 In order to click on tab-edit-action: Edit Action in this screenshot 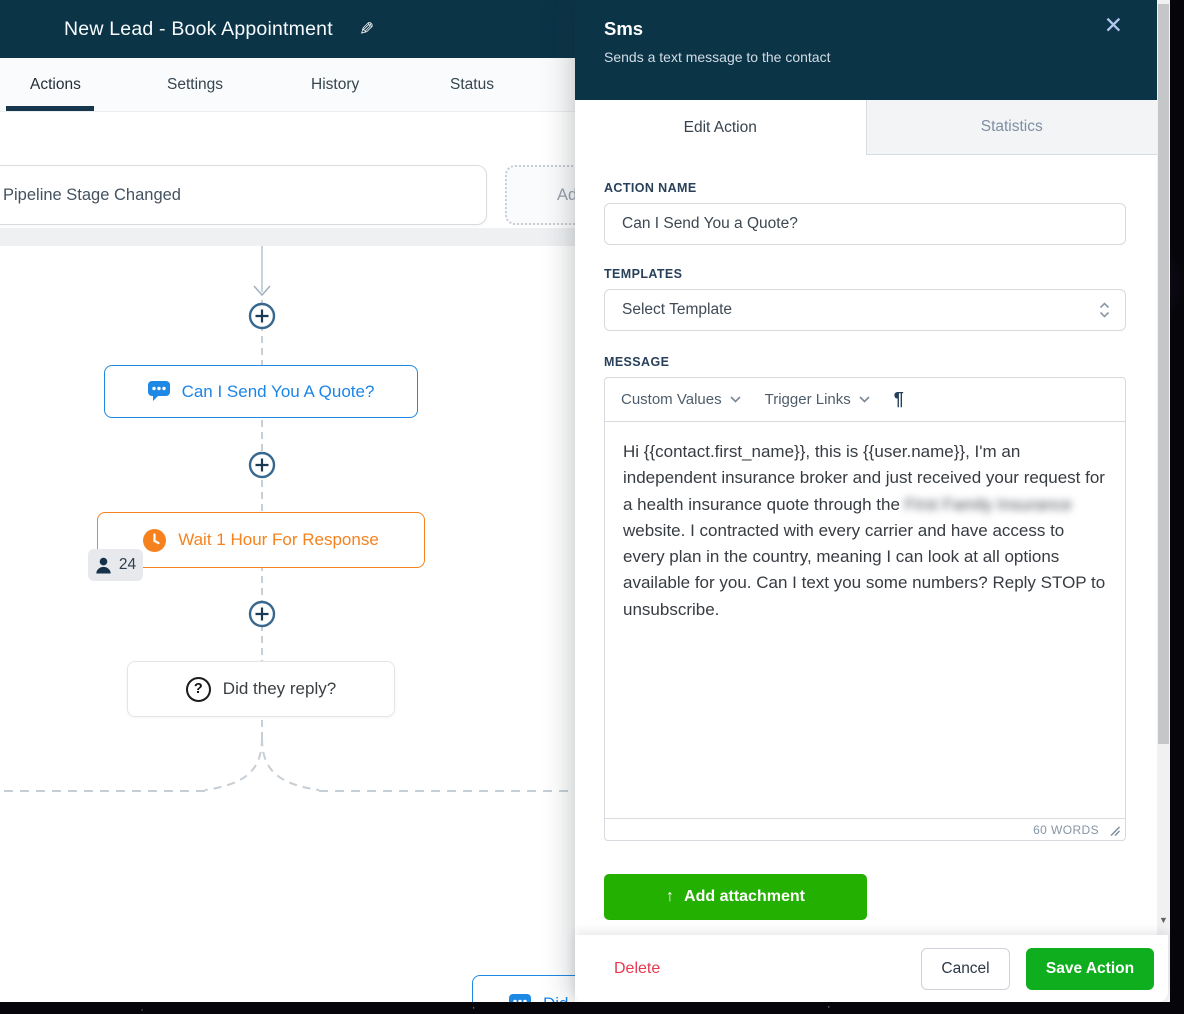, I will do `click(720, 127)`.